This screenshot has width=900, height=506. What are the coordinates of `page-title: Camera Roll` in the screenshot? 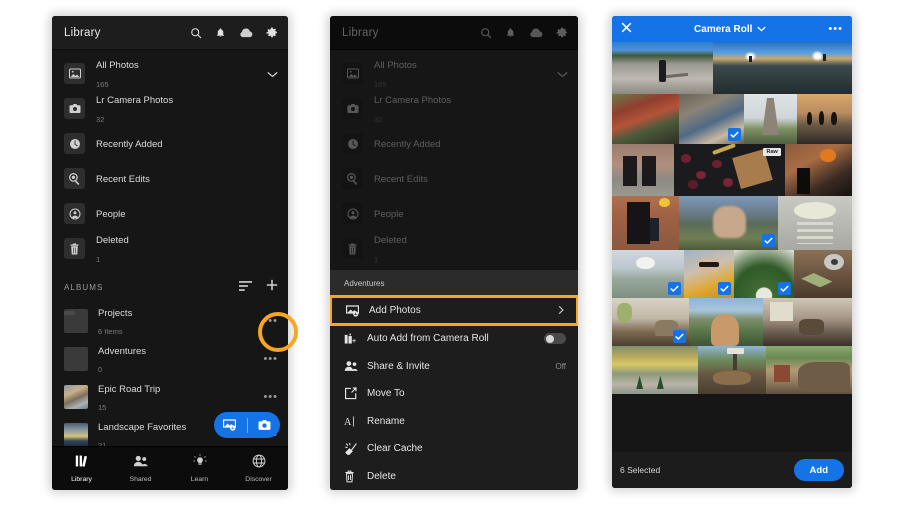 It's located at (723, 29).